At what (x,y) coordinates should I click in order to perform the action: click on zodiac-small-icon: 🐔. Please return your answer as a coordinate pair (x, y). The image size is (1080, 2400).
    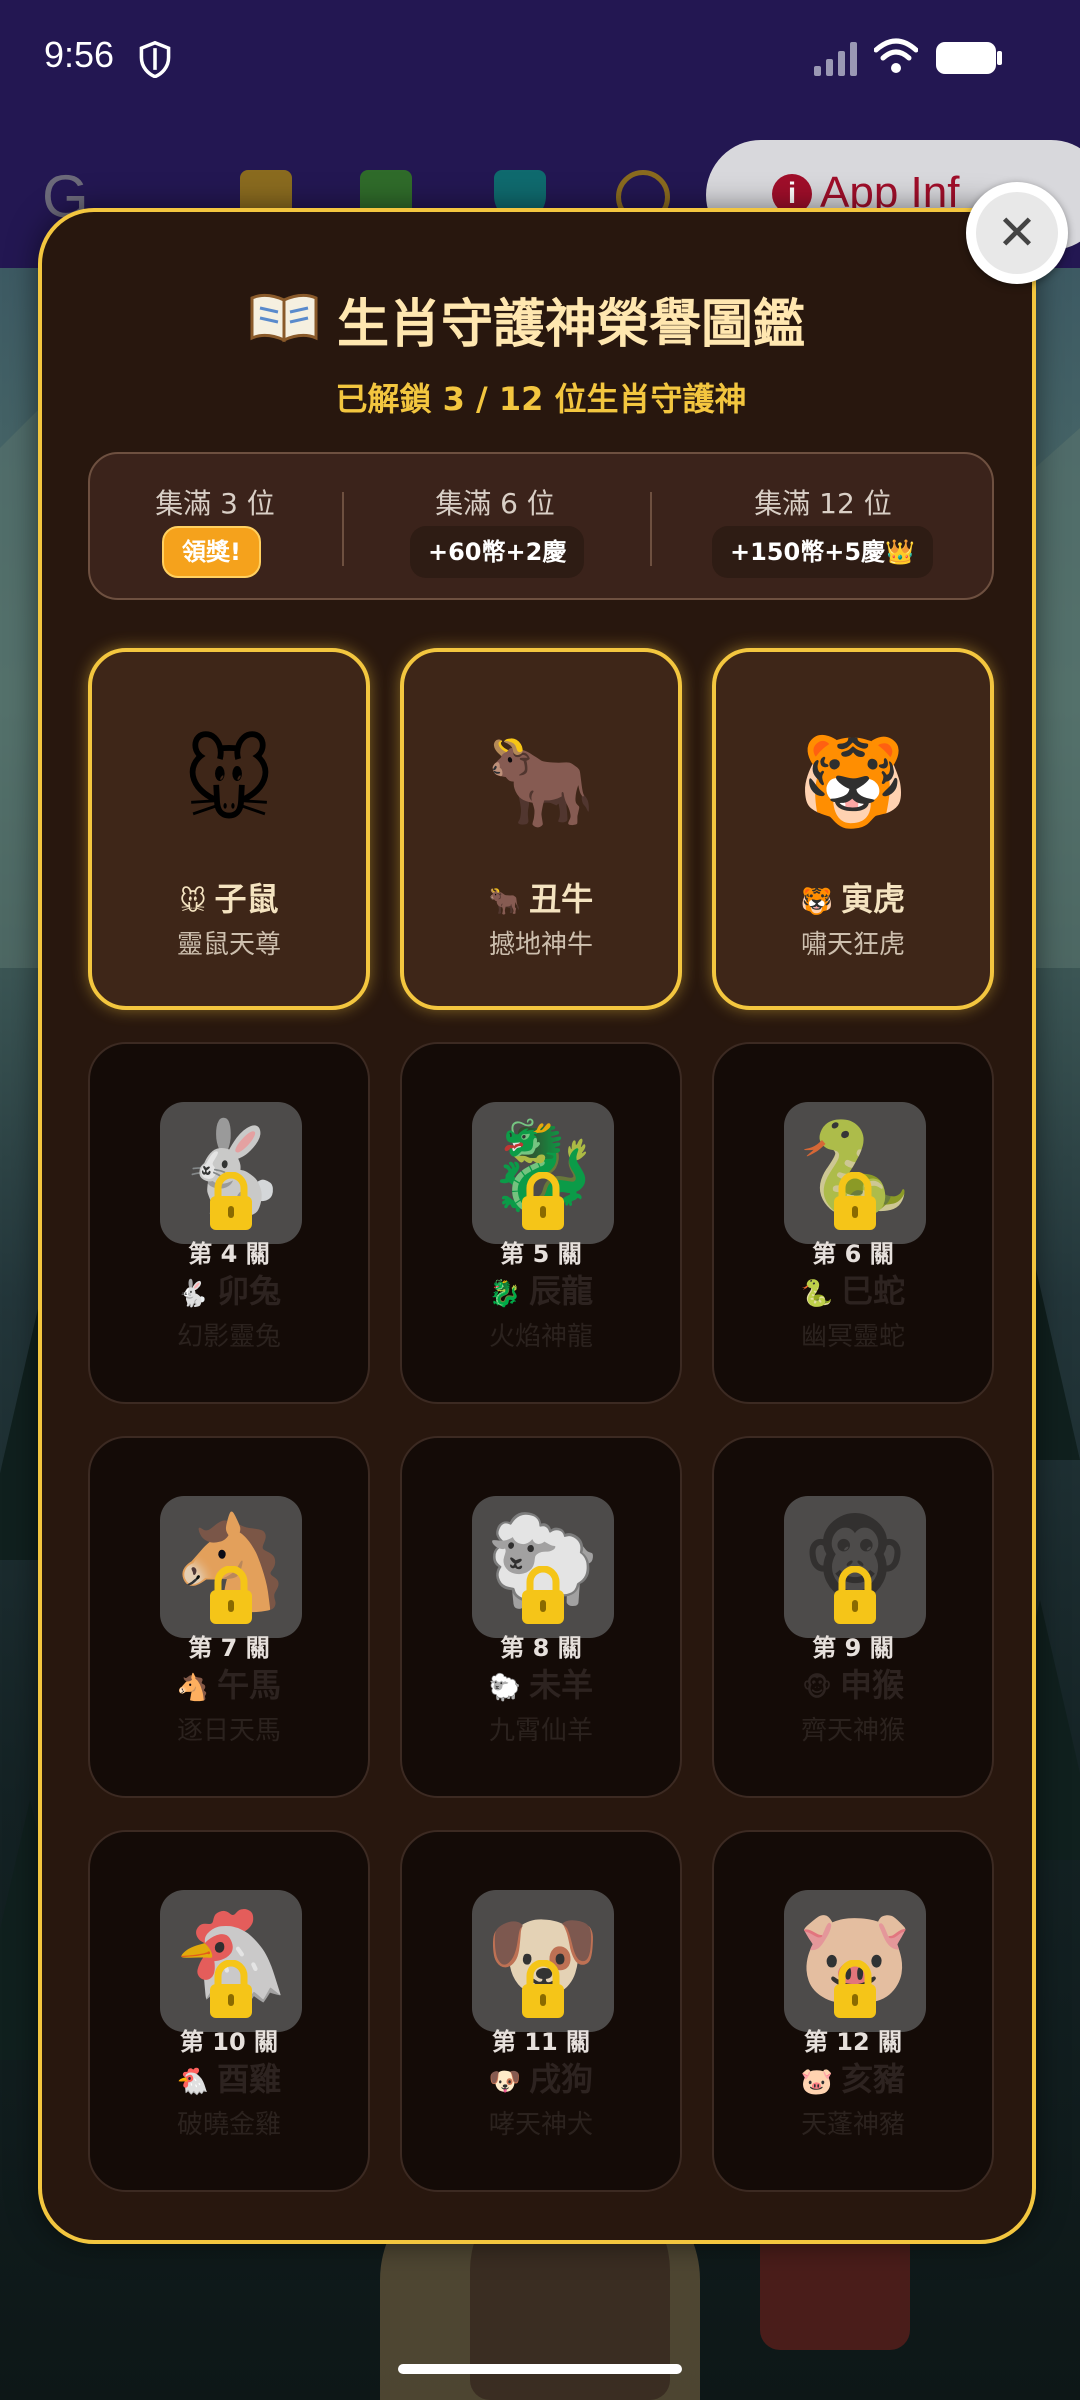
    Looking at the image, I should click on (193, 2082).